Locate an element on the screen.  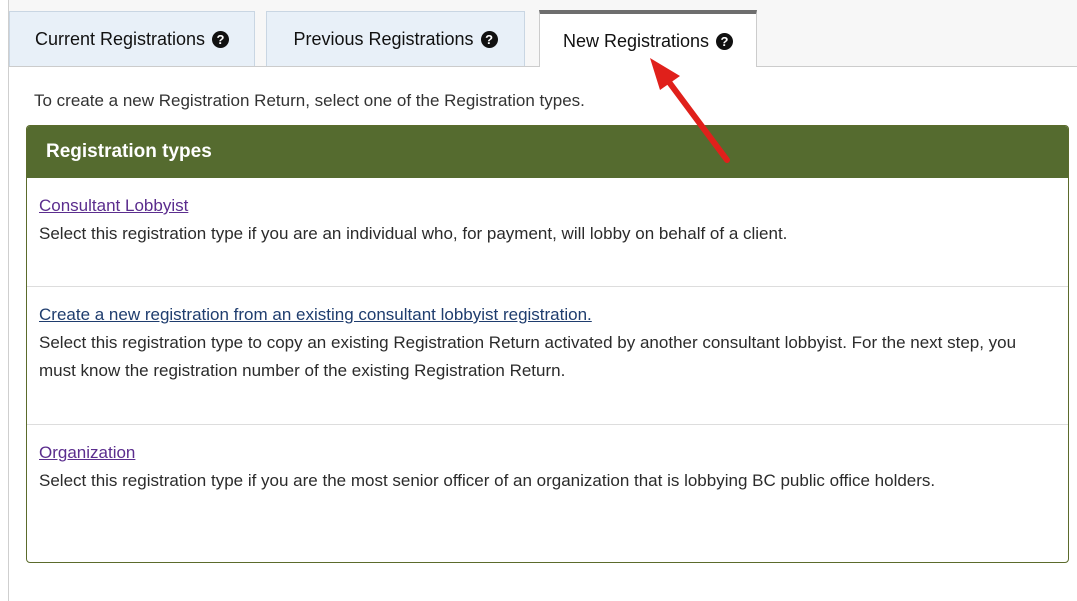
tab-previous-registrations: Previous Registrations ? is located at coordinates (395, 39).